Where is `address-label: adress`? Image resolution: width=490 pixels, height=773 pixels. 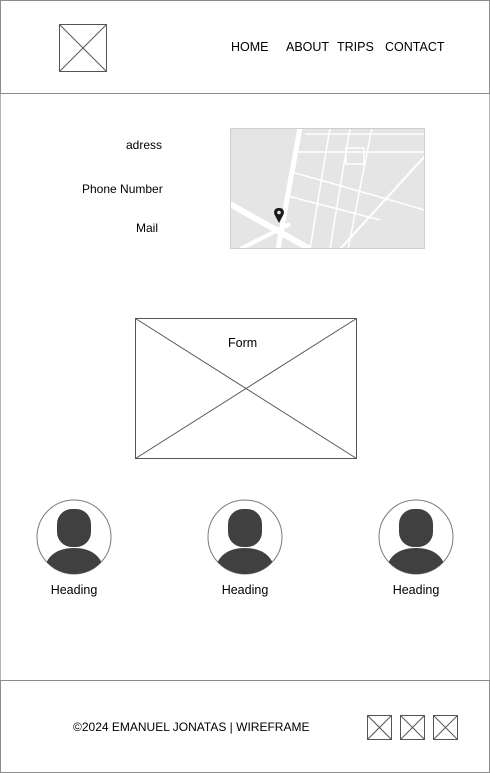
address-label: adress is located at coordinates (144, 145).